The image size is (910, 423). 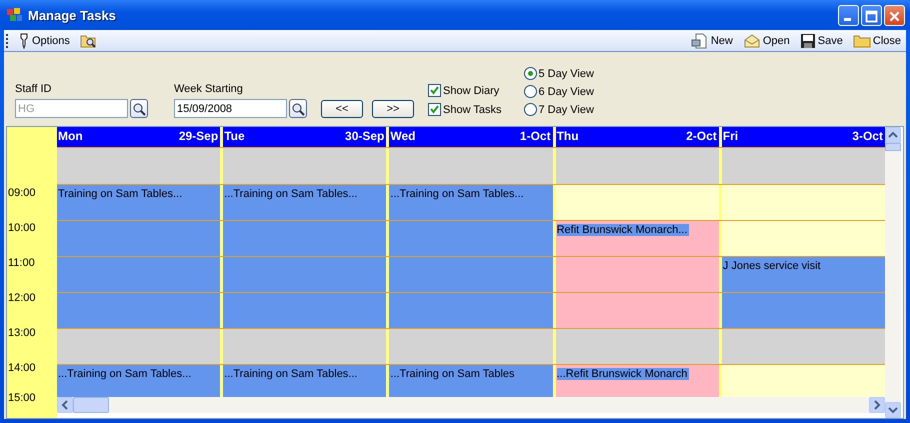 What do you see at coordinates (893, 135) in the screenshot?
I see `scroll-up-button` at bounding box center [893, 135].